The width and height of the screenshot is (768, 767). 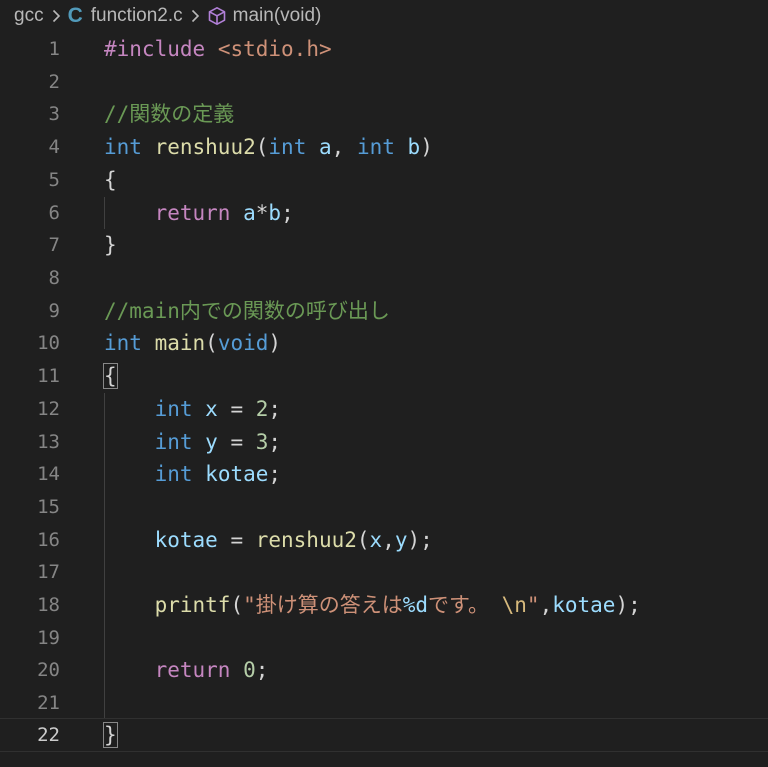 What do you see at coordinates (54, 311) in the screenshot?
I see `line-number: 9` at bounding box center [54, 311].